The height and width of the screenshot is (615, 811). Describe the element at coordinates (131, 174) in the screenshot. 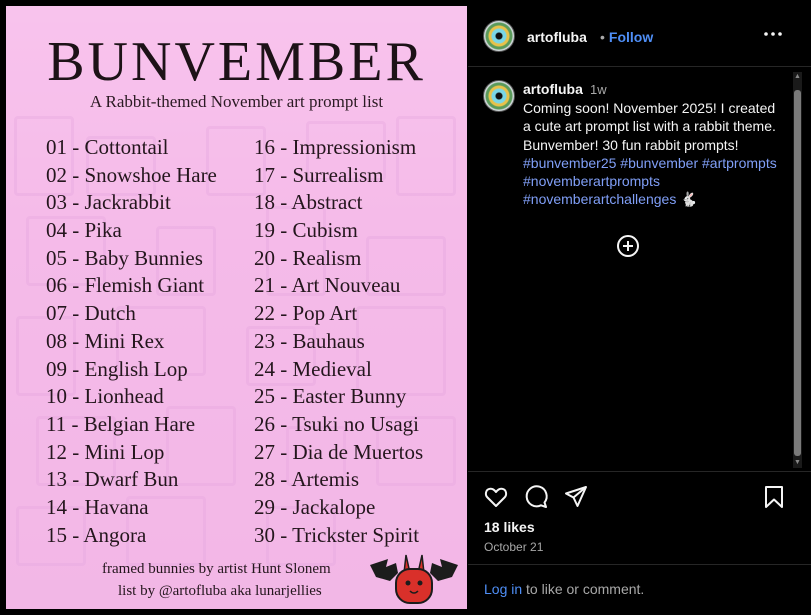

I see `prompt-item: 02 - Snowshoe Hare` at that location.